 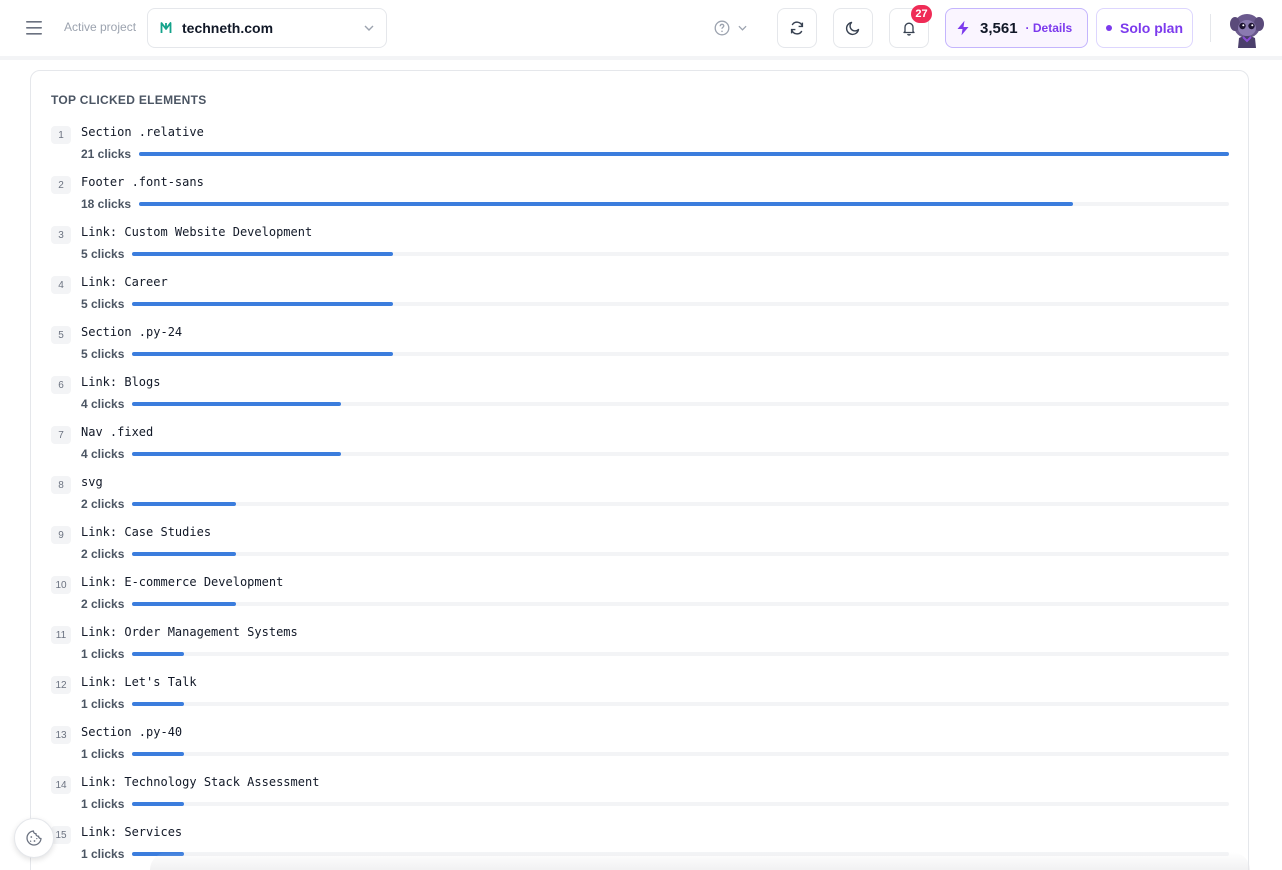 I want to click on element-name: Nav .fixed, so click(x=117, y=432).